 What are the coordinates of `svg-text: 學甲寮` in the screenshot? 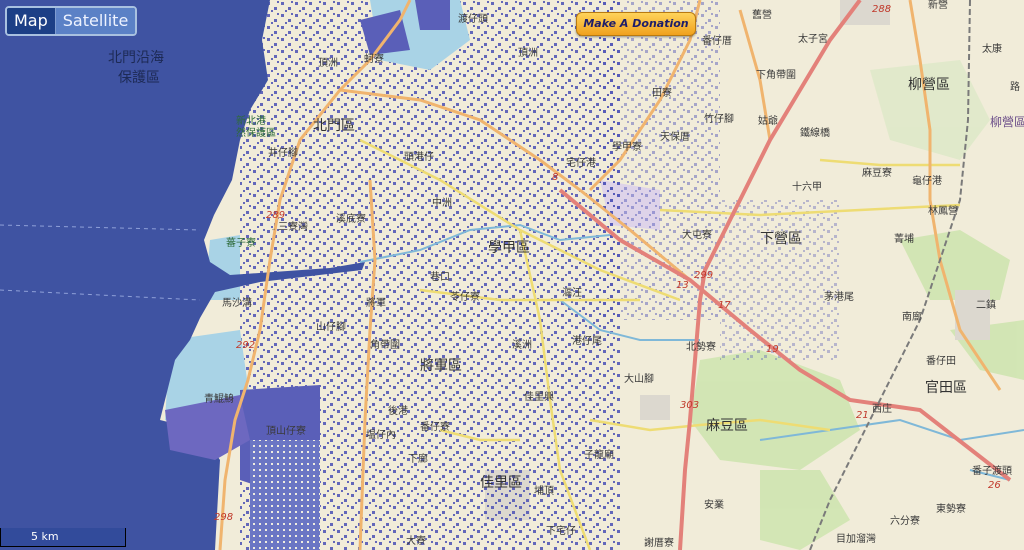 It's located at (627, 146).